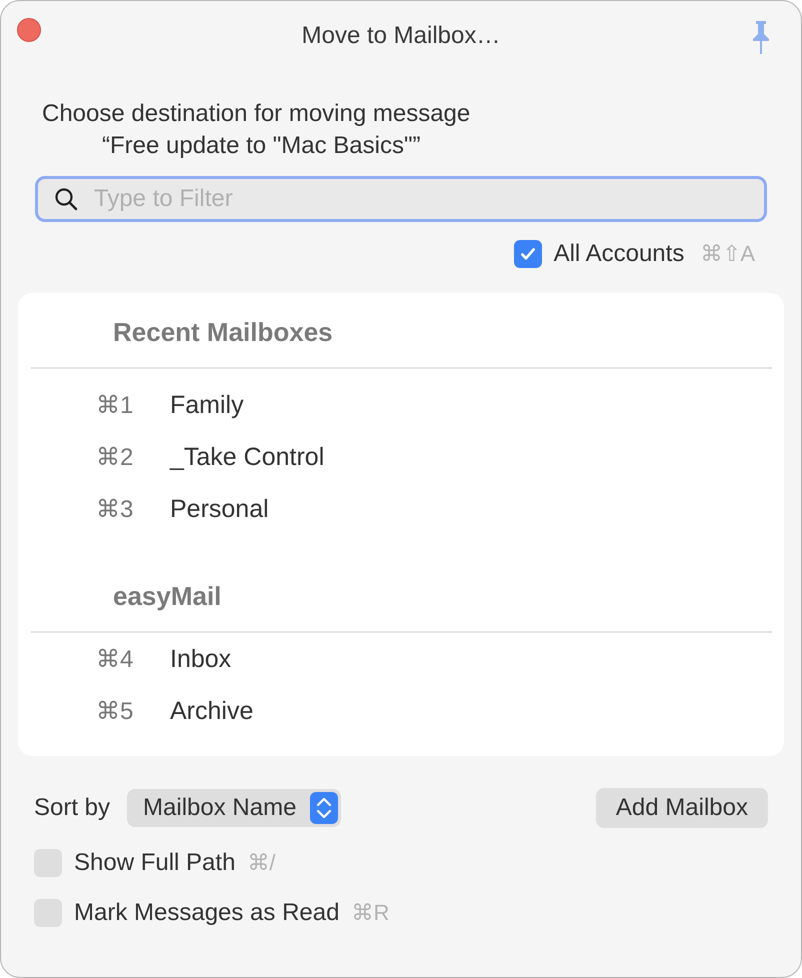 The height and width of the screenshot is (978, 802). Describe the element at coordinates (167, 596) in the screenshot. I see `section-header: easyMail` at that location.